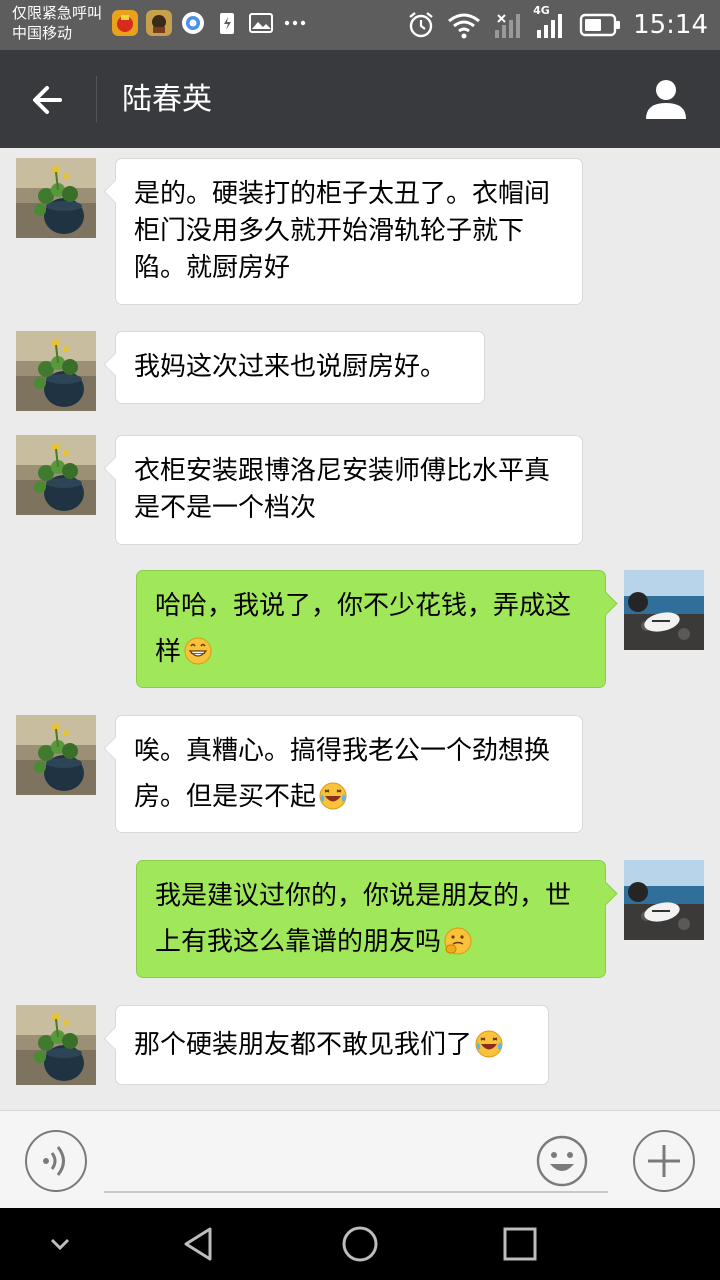 This screenshot has height=1280, width=720. What do you see at coordinates (210, 23) in the screenshot?
I see `notification-icons` at bounding box center [210, 23].